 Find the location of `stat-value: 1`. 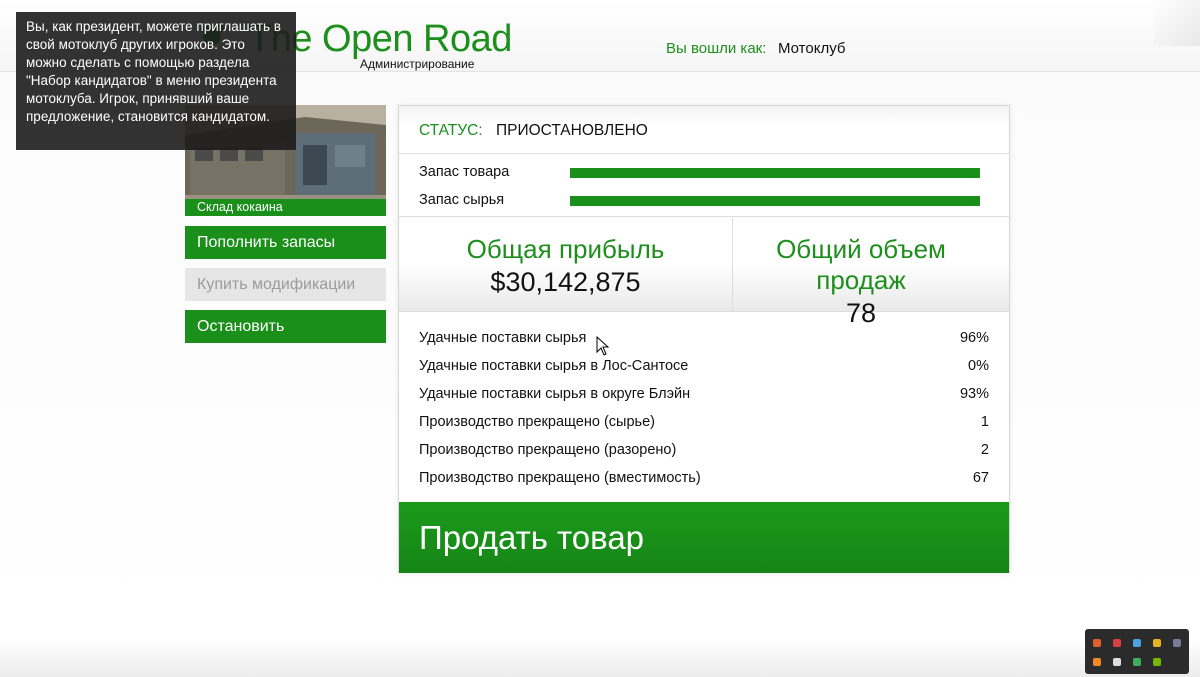

stat-value: 1 is located at coordinates (984, 422).